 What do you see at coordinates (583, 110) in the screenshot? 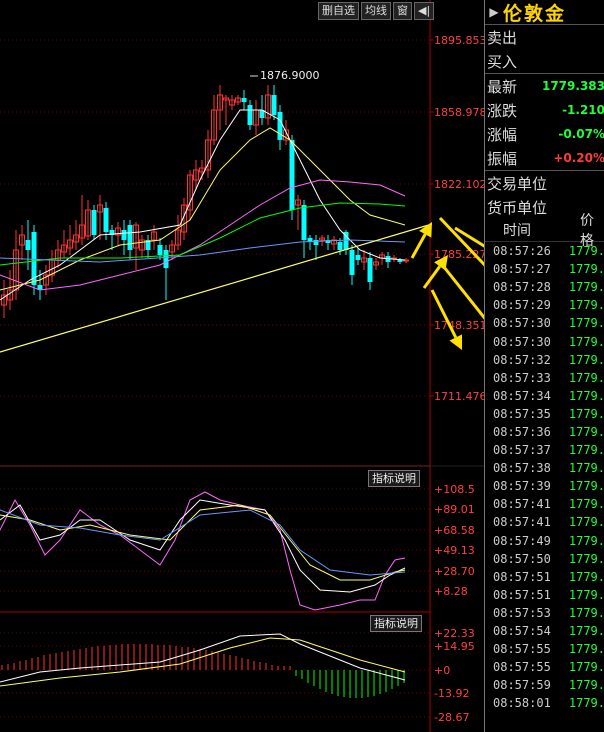
I see `quote-row-value: -1.210` at bounding box center [583, 110].